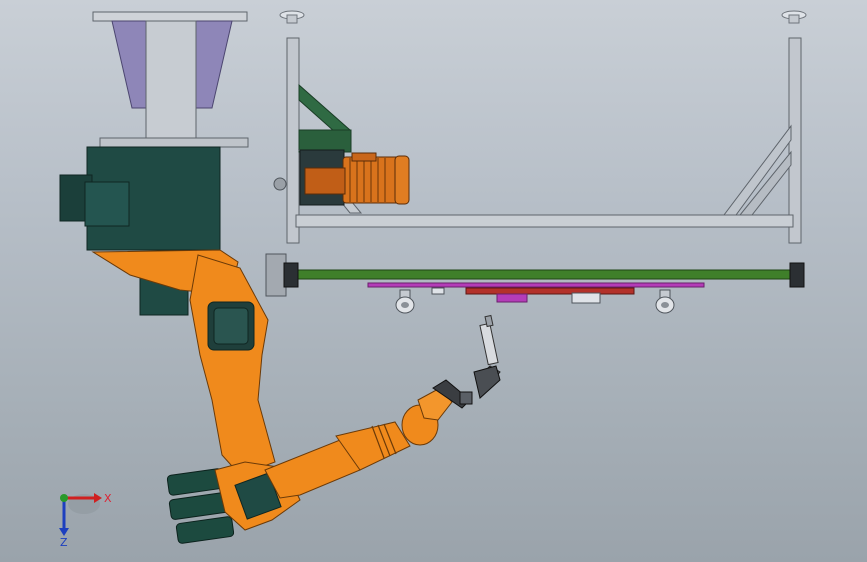 The width and height of the screenshot is (867, 562). Describe the element at coordinates (512, 298) in the screenshot. I see `rail-purple-holder` at that location.